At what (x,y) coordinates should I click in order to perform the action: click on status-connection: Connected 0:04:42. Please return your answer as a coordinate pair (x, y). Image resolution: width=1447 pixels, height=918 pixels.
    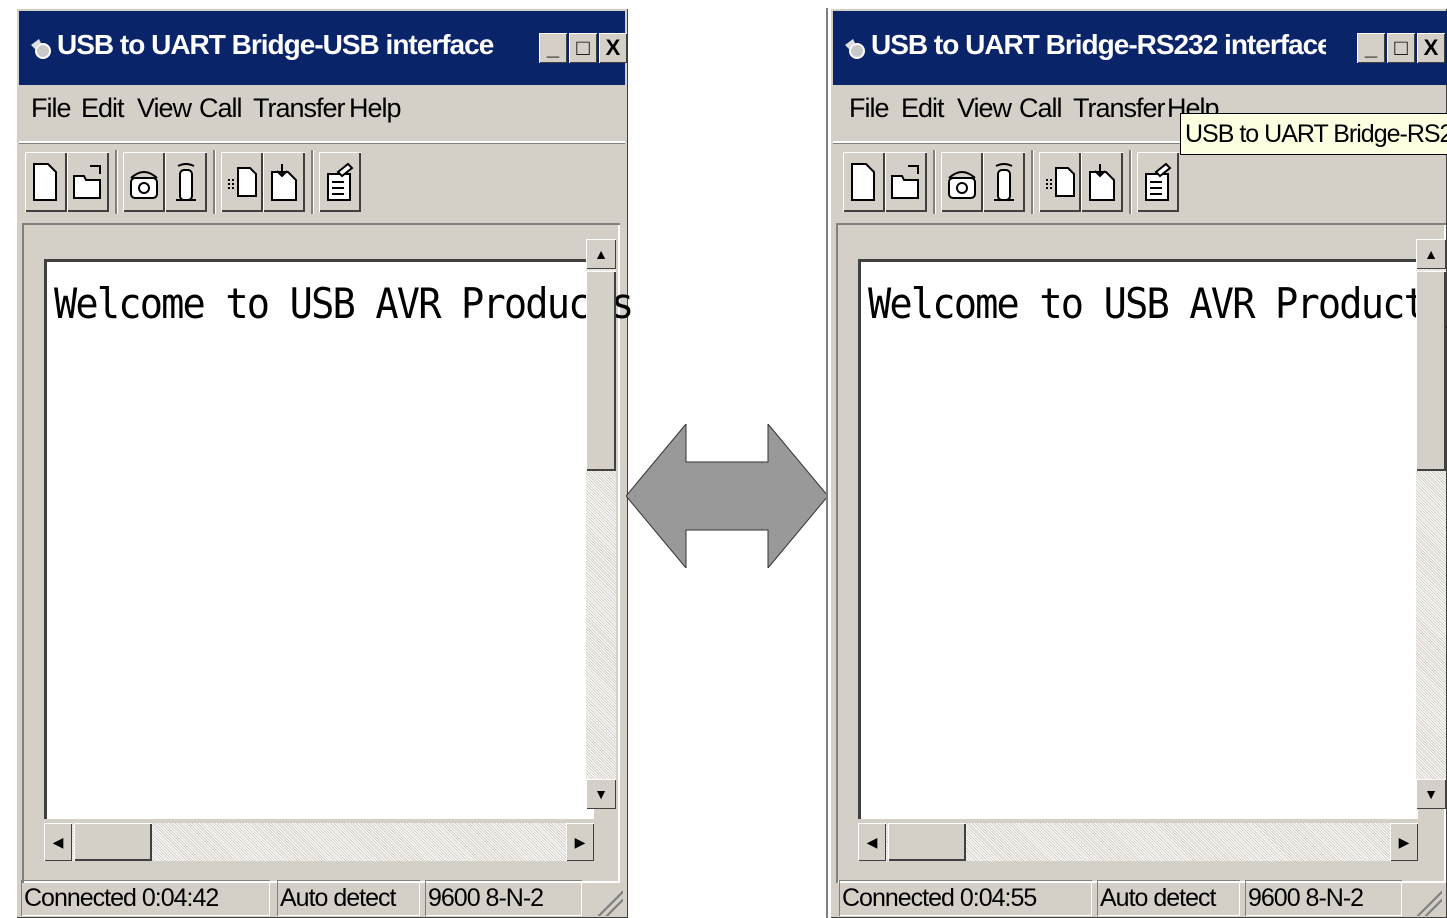
    Looking at the image, I should click on (145, 898).